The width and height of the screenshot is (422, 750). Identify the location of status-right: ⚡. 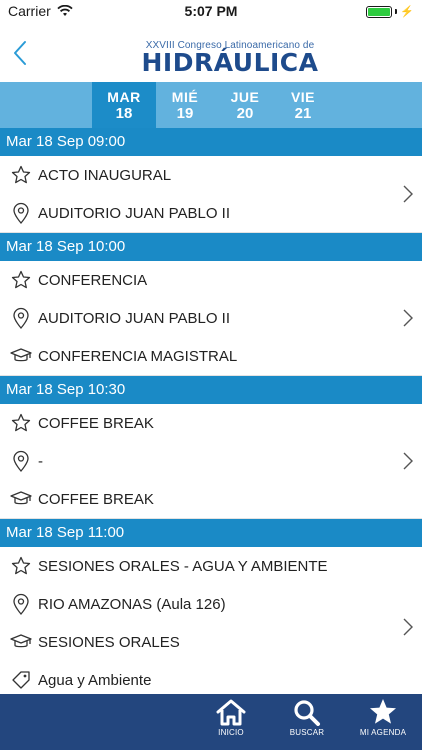
(390, 11).